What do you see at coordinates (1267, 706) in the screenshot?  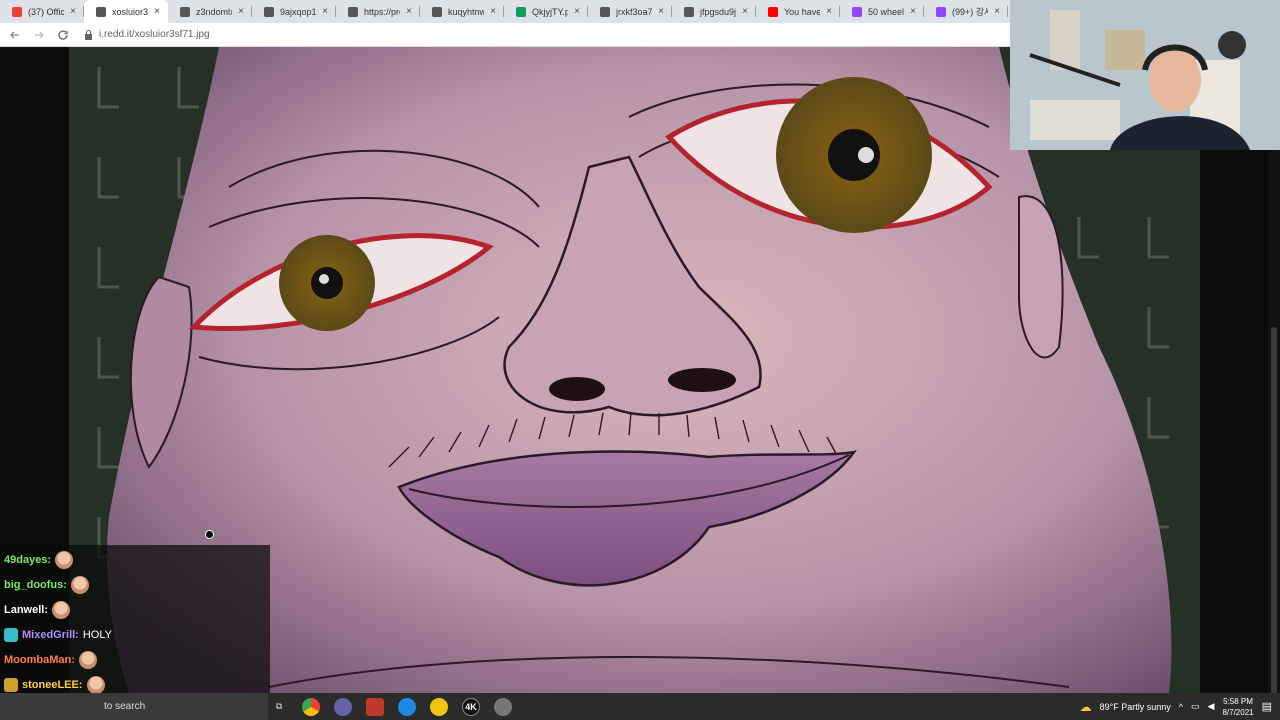 I see `notification-icon: ▤` at bounding box center [1267, 706].